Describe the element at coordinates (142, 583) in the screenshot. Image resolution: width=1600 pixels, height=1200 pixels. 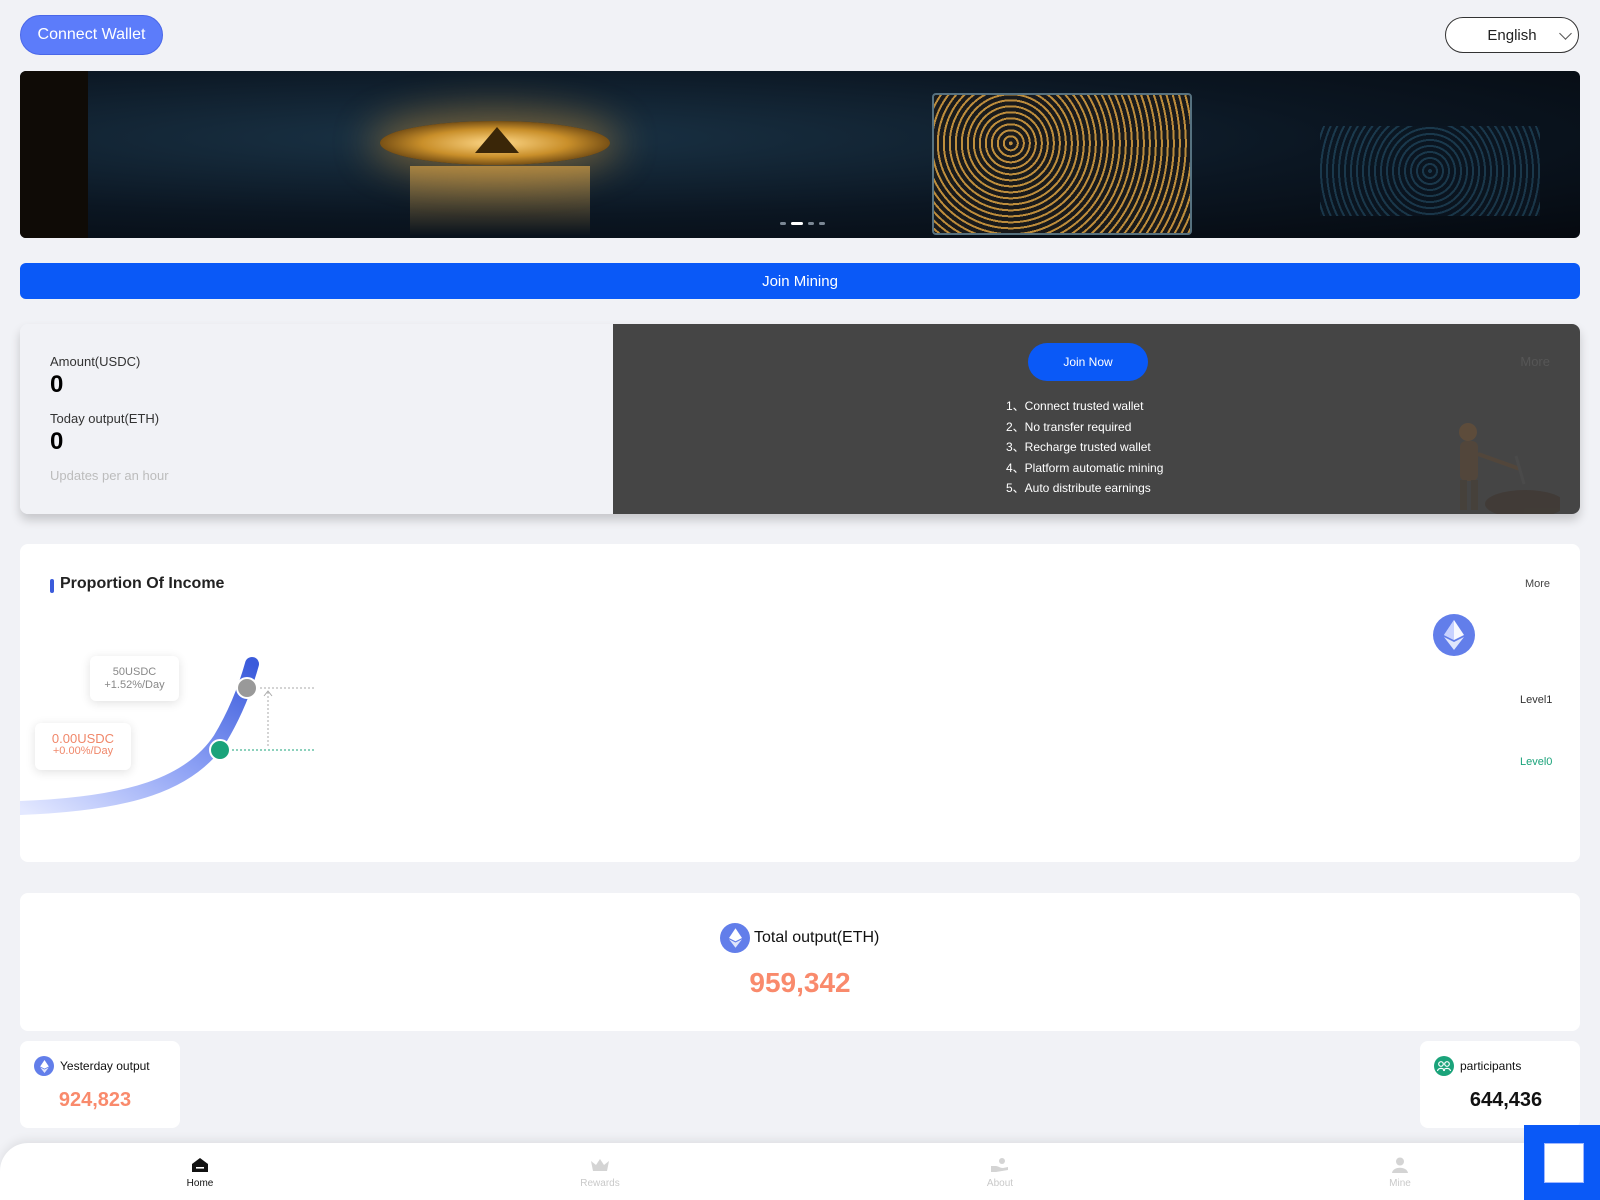
I see `income-title: Proportion Of Income` at that location.